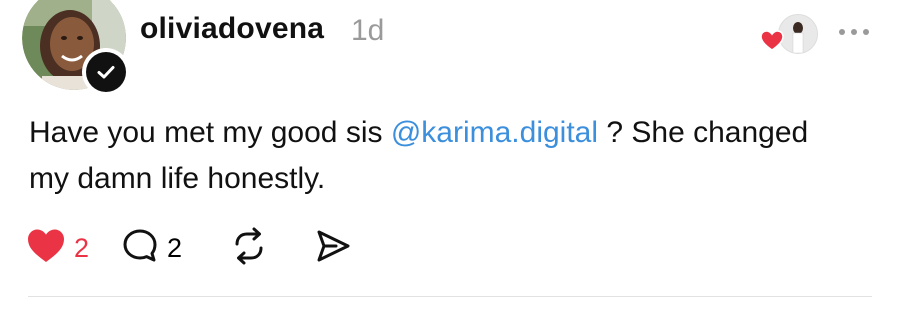  Describe the element at coordinates (46, 248) in the screenshot. I see `heart-filled-icon` at that location.